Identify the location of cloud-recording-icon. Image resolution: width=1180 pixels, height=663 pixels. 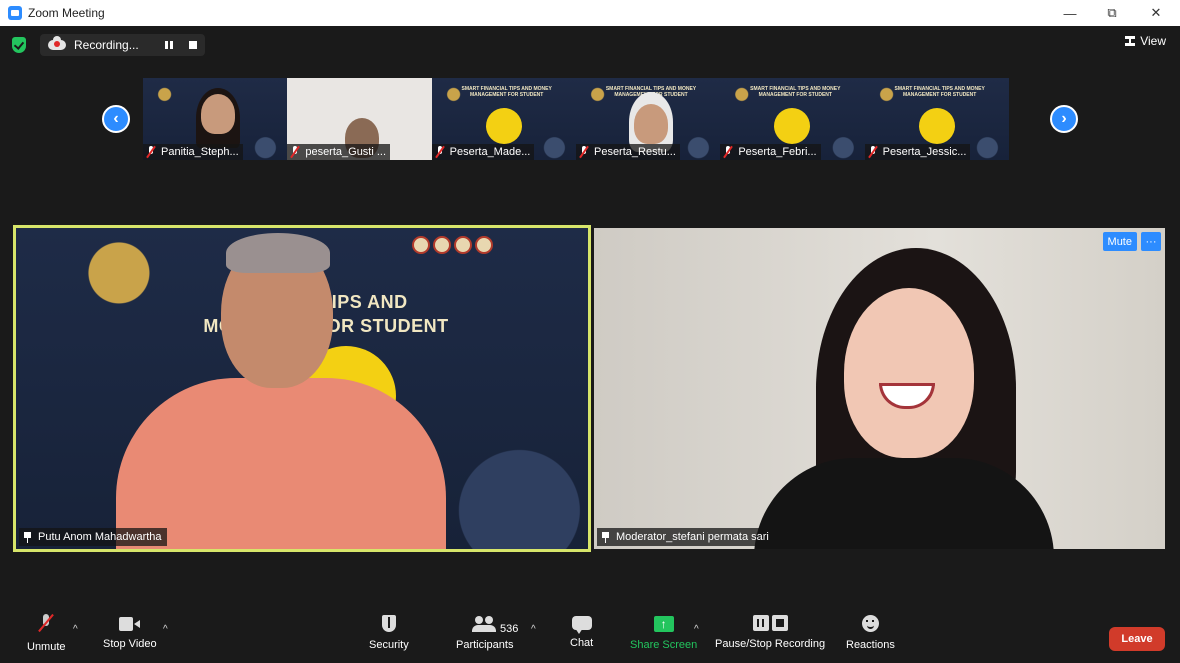
(57, 43).